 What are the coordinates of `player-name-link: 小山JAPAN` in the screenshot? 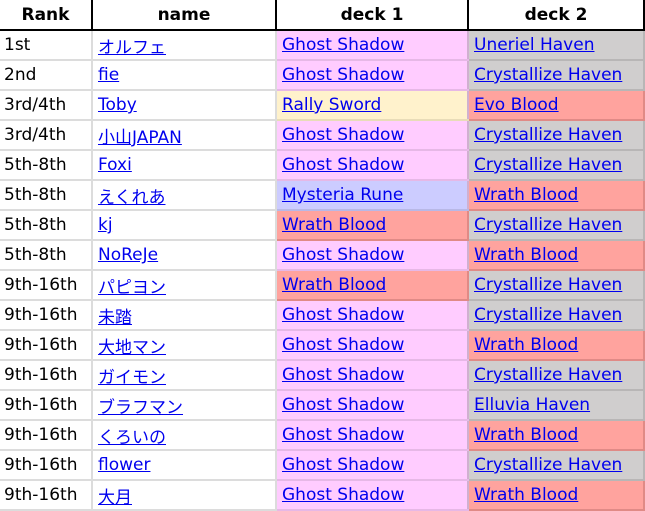 It's located at (140, 138).